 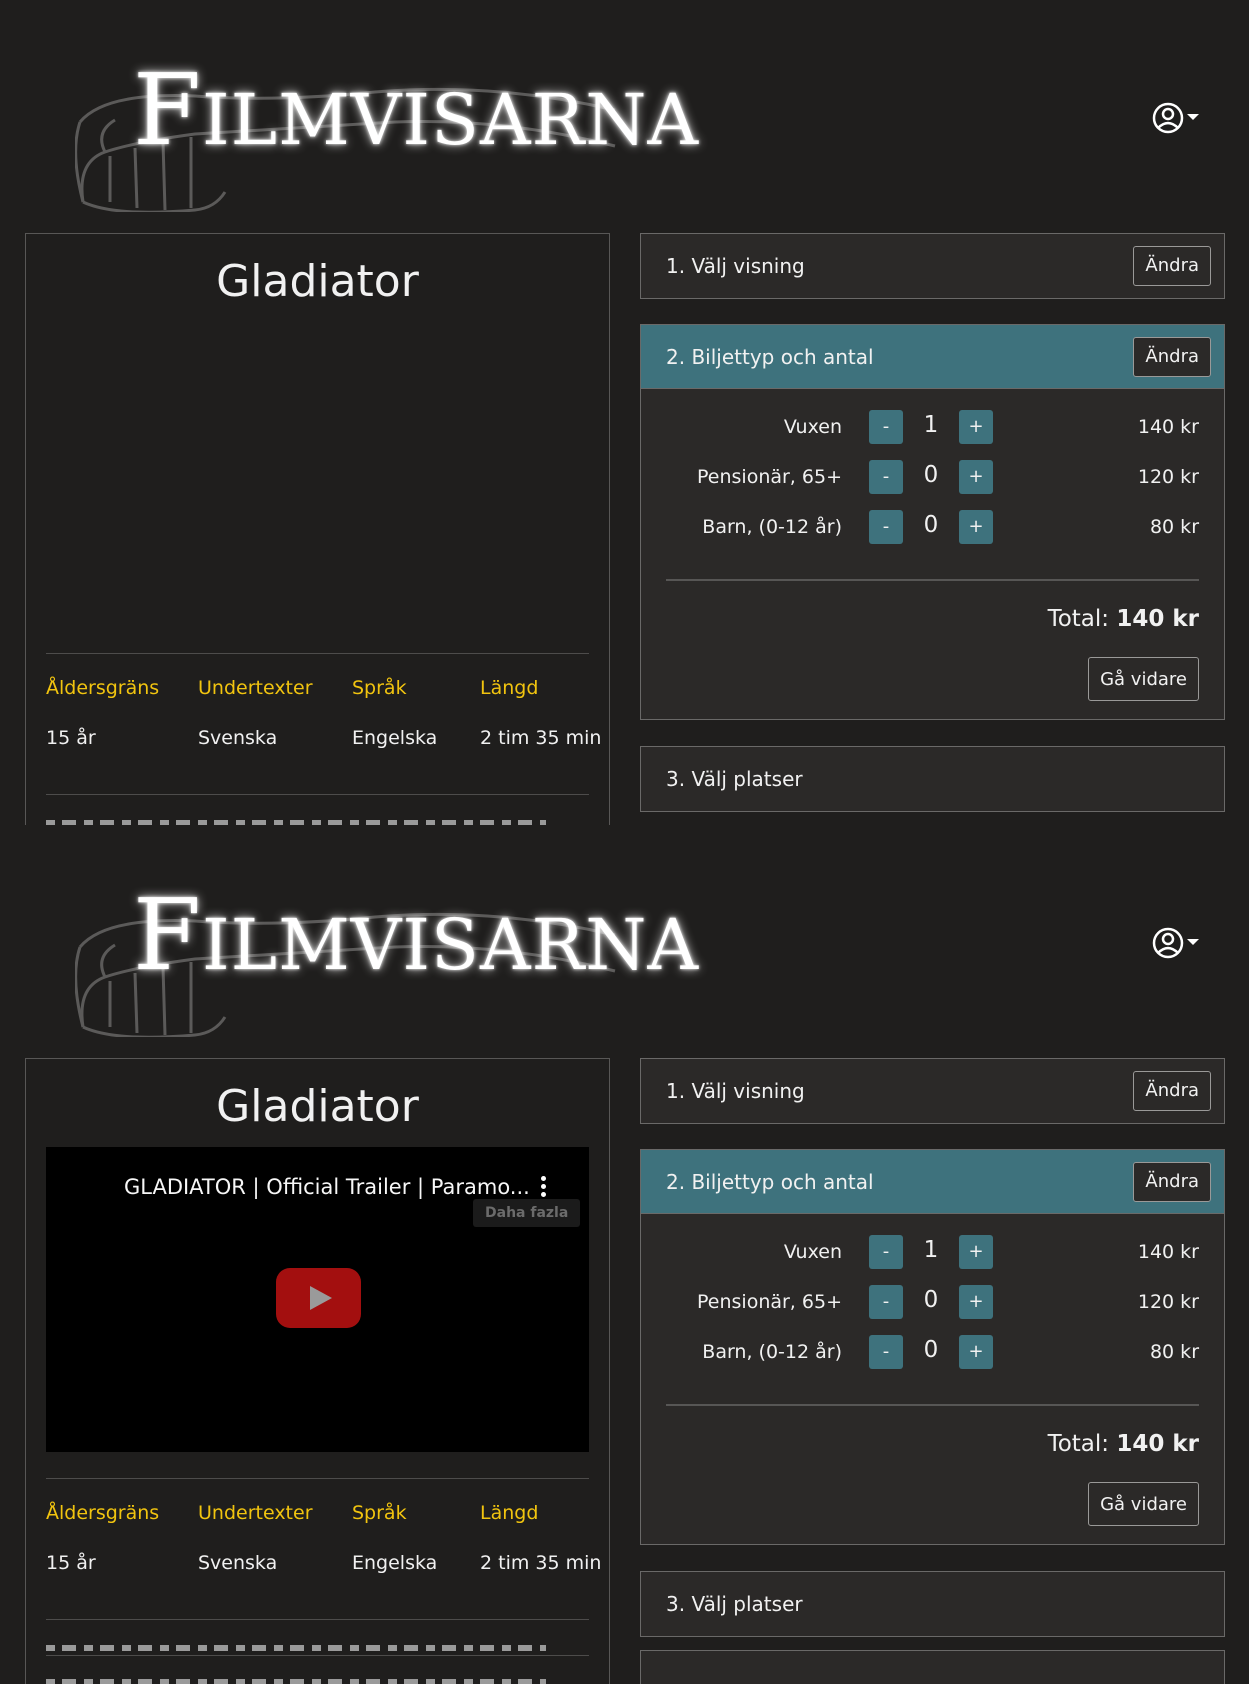 I want to click on step-title: 1. Välj visning, so click(x=735, y=1091).